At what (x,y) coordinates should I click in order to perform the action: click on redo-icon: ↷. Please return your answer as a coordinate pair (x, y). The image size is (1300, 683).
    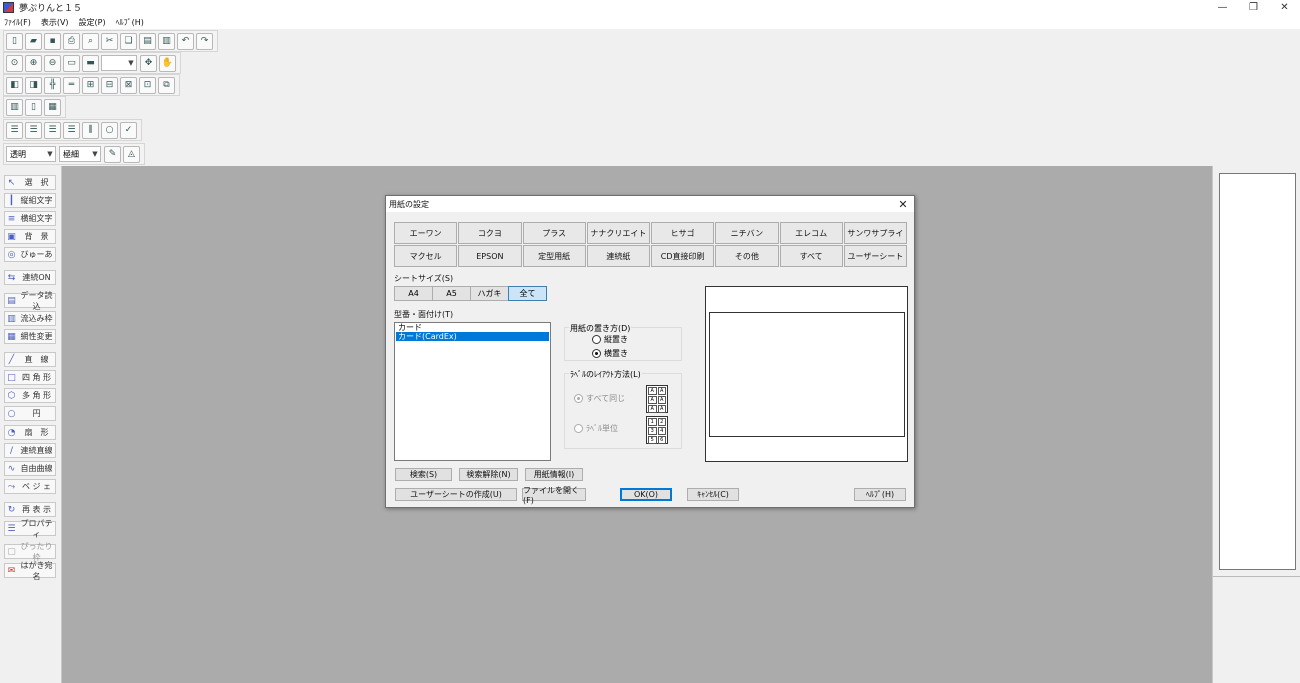
    Looking at the image, I should click on (204, 41).